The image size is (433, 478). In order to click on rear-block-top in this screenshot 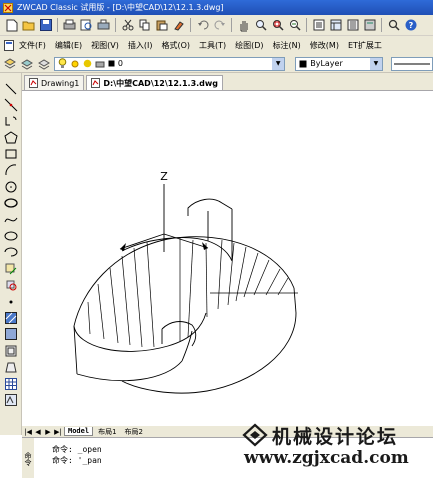, I will do `click(210, 207)`.